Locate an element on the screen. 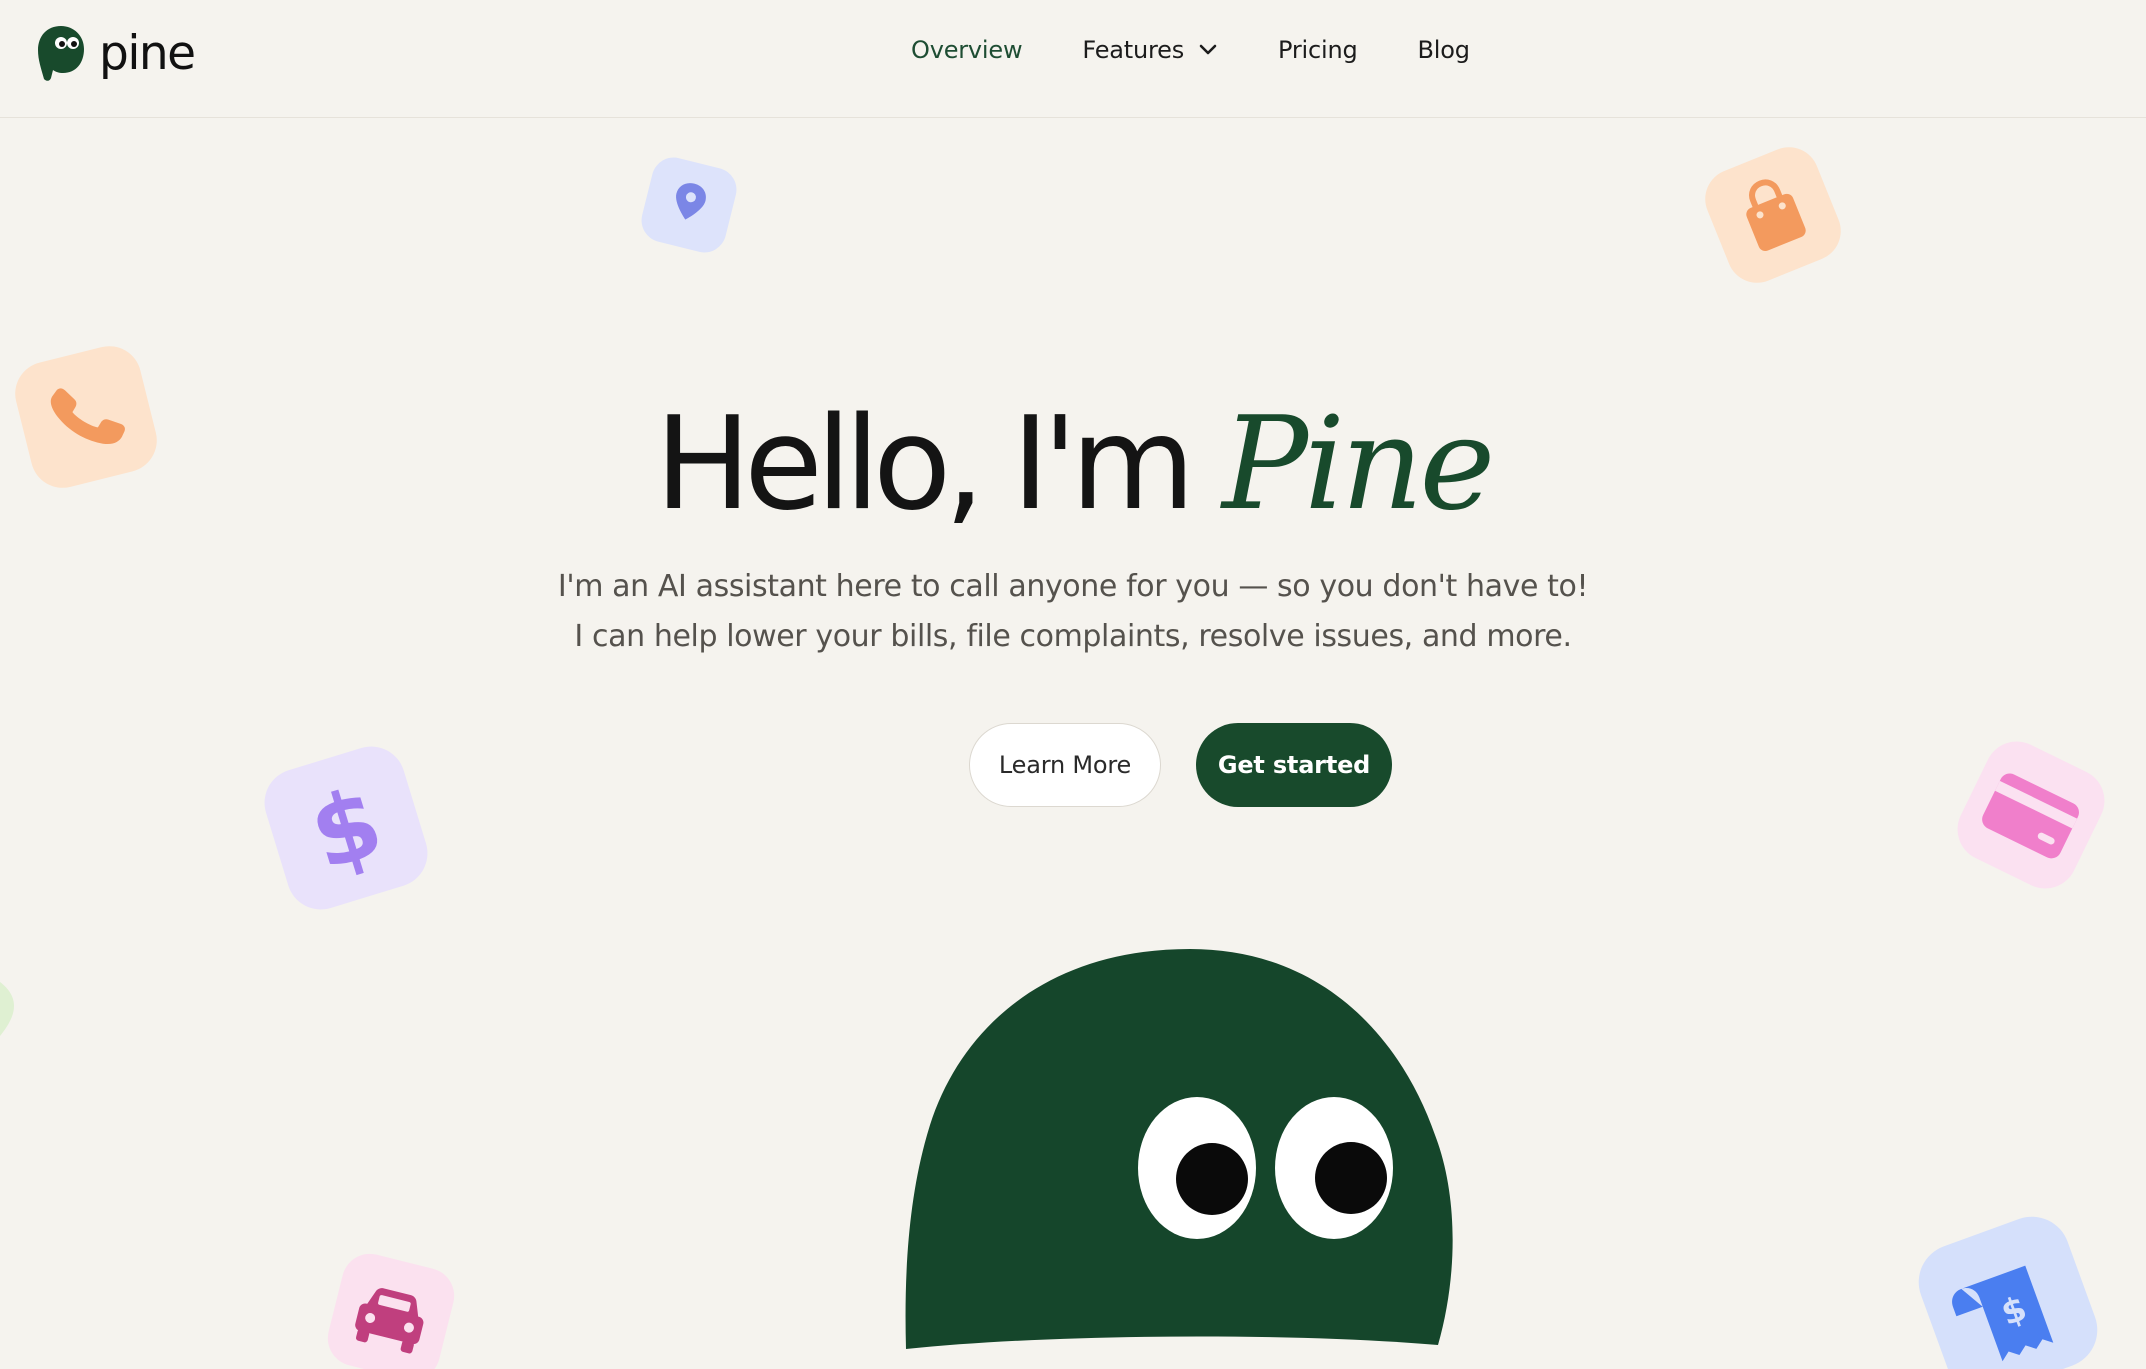 This screenshot has height=1369, width=2146. partial-tile-icon is located at coordinates (7, 1009).